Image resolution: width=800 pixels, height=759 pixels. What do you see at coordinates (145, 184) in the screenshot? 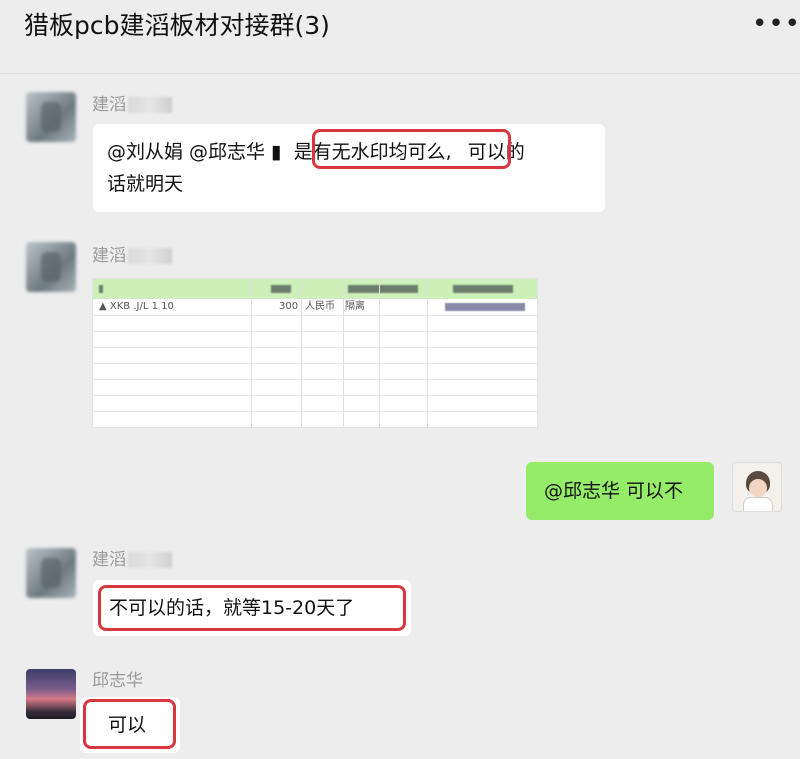
I see `message-text: 话就明天` at bounding box center [145, 184].